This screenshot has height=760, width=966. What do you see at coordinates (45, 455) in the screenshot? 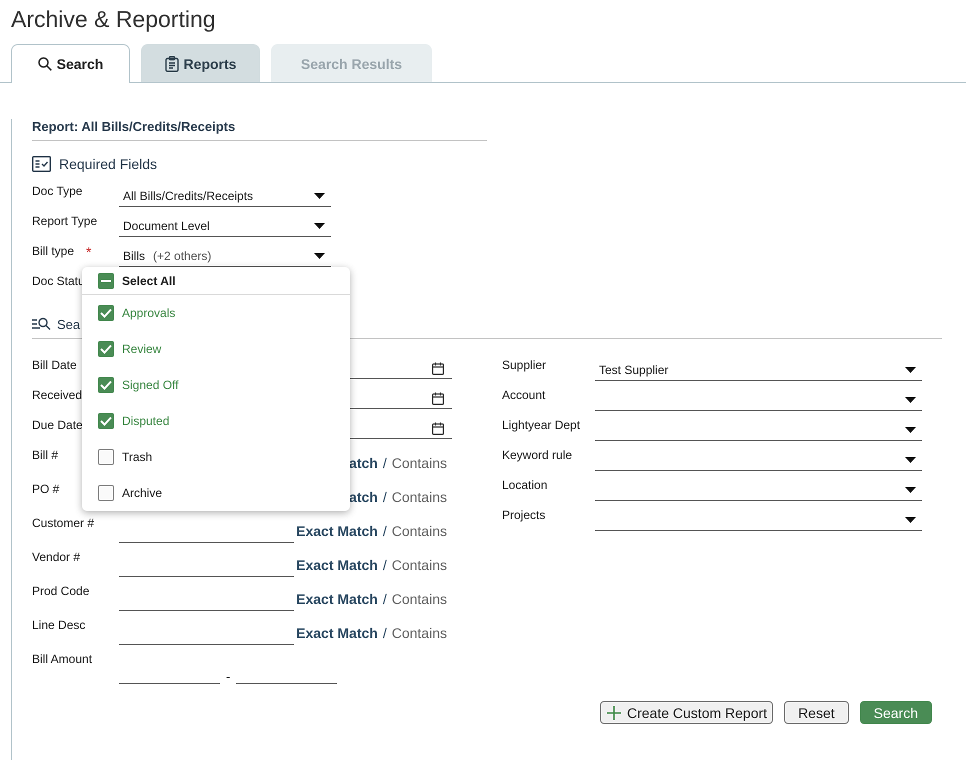
I see `field-label: Bill #` at bounding box center [45, 455].